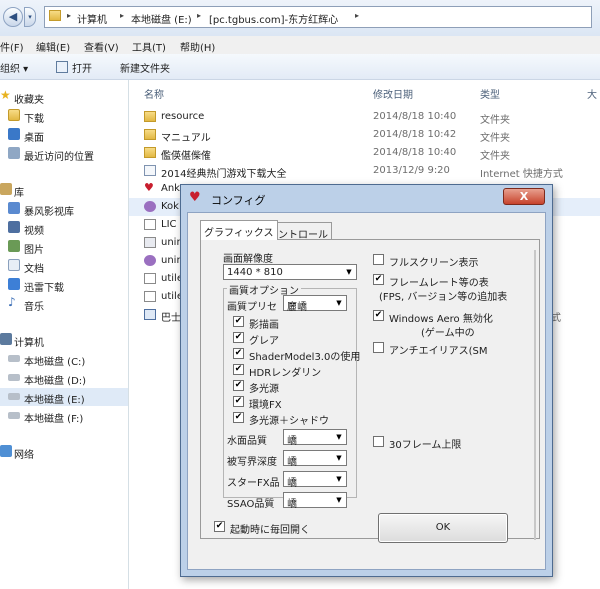 The width and height of the screenshot is (600, 589). What do you see at coordinates (364, 135) in the screenshot?
I see `file-row: マニュアル 2014/8/18 10:42 文件夹` at bounding box center [364, 135].